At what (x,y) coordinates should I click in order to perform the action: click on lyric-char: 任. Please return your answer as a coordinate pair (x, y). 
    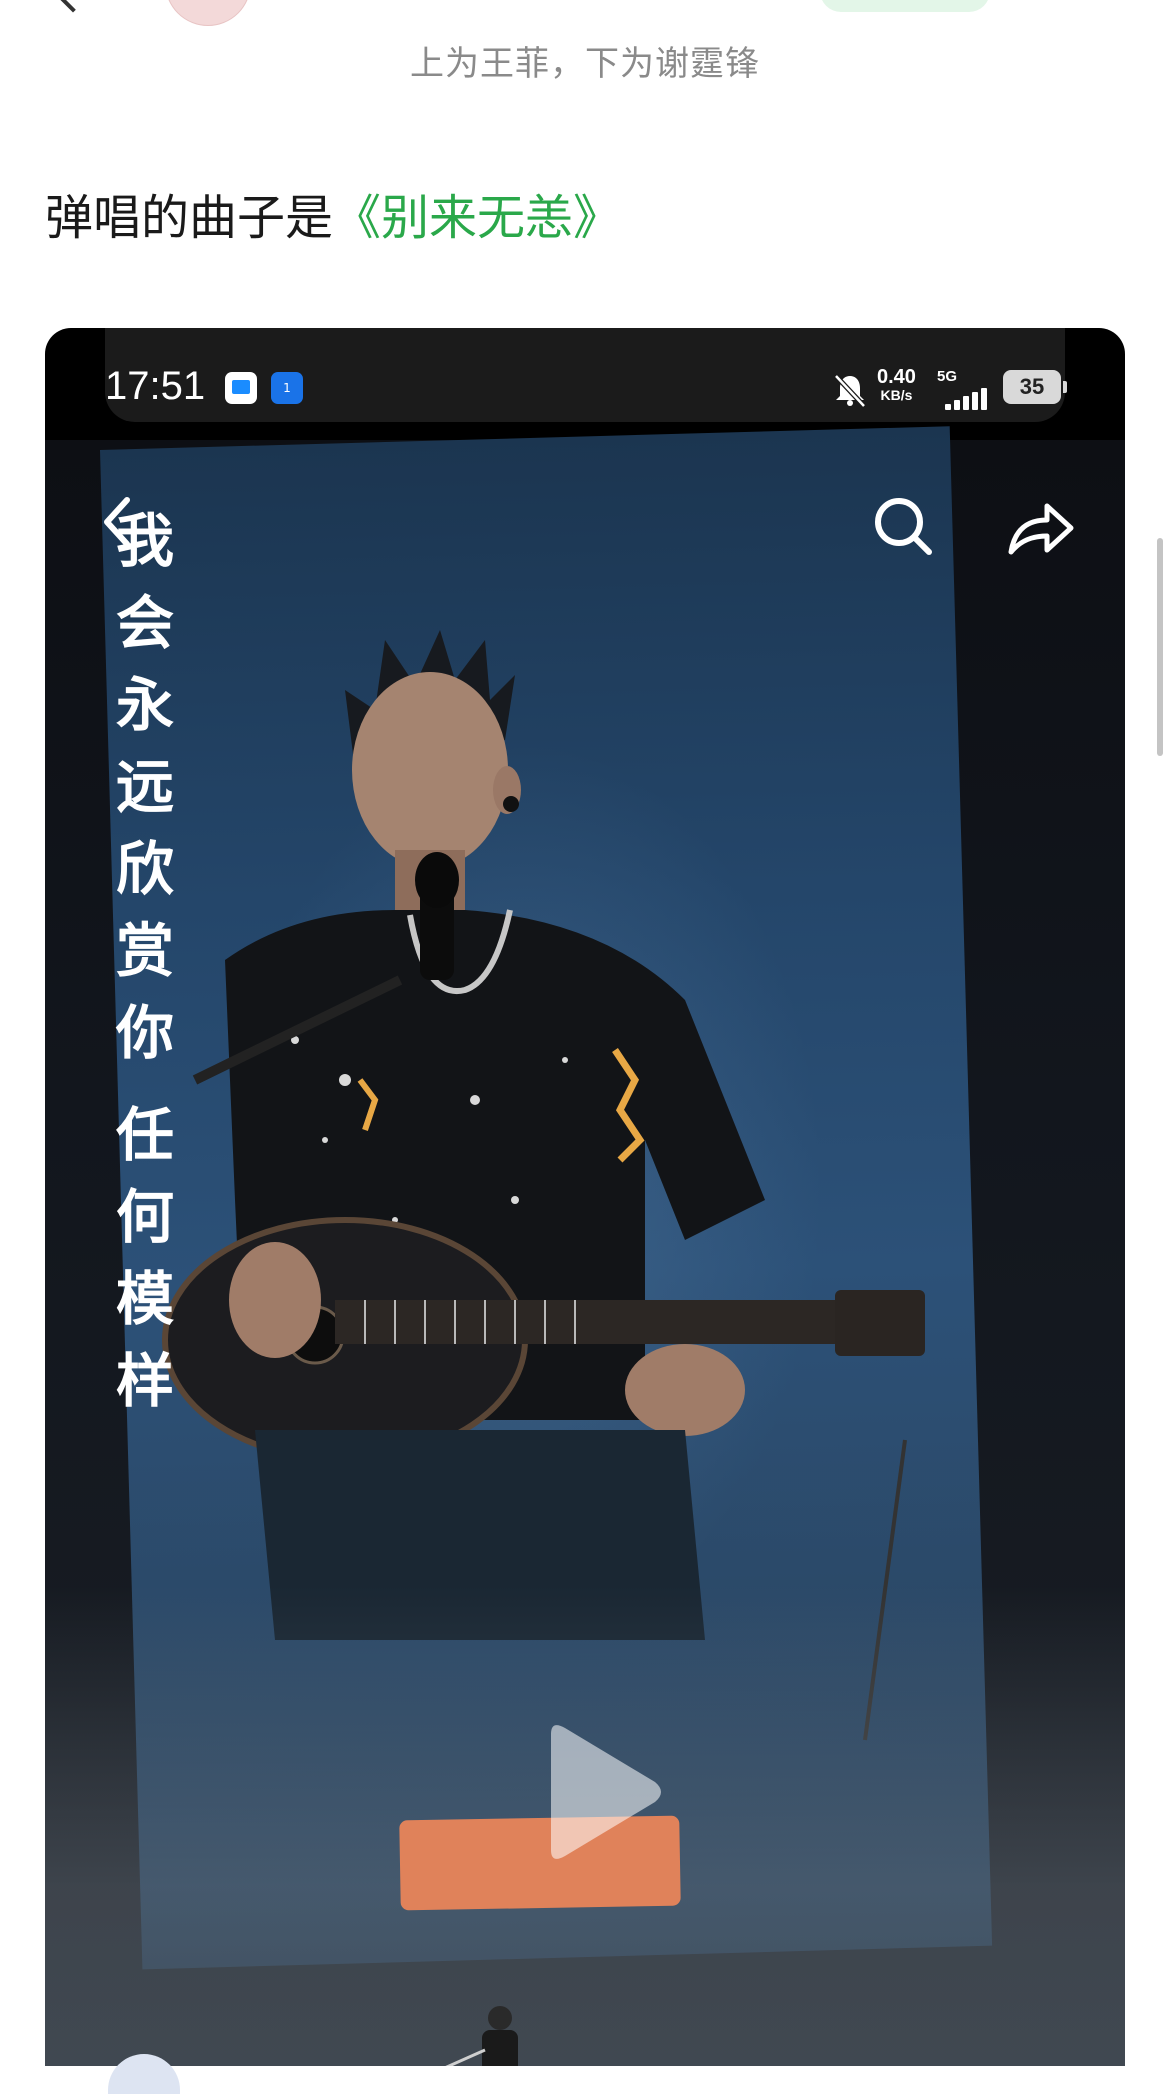
    Looking at the image, I should click on (144, 1135).